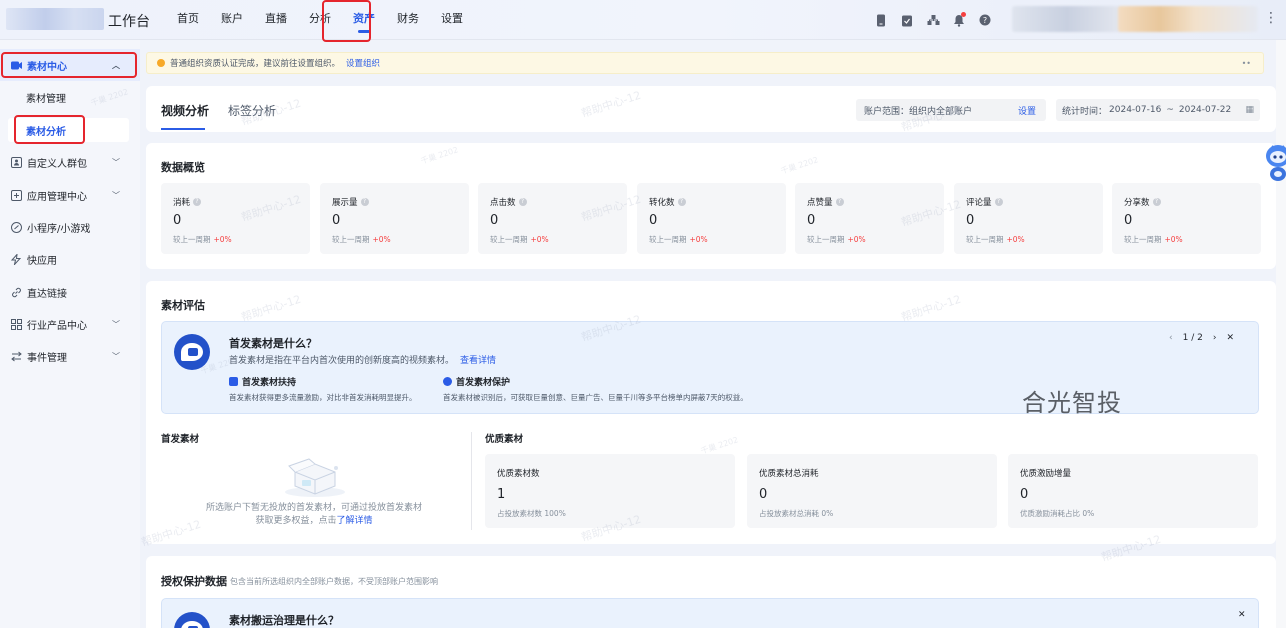 This screenshot has width=1286, height=628. I want to click on sidebar-item-quickapp: 快应用, so click(70, 259).